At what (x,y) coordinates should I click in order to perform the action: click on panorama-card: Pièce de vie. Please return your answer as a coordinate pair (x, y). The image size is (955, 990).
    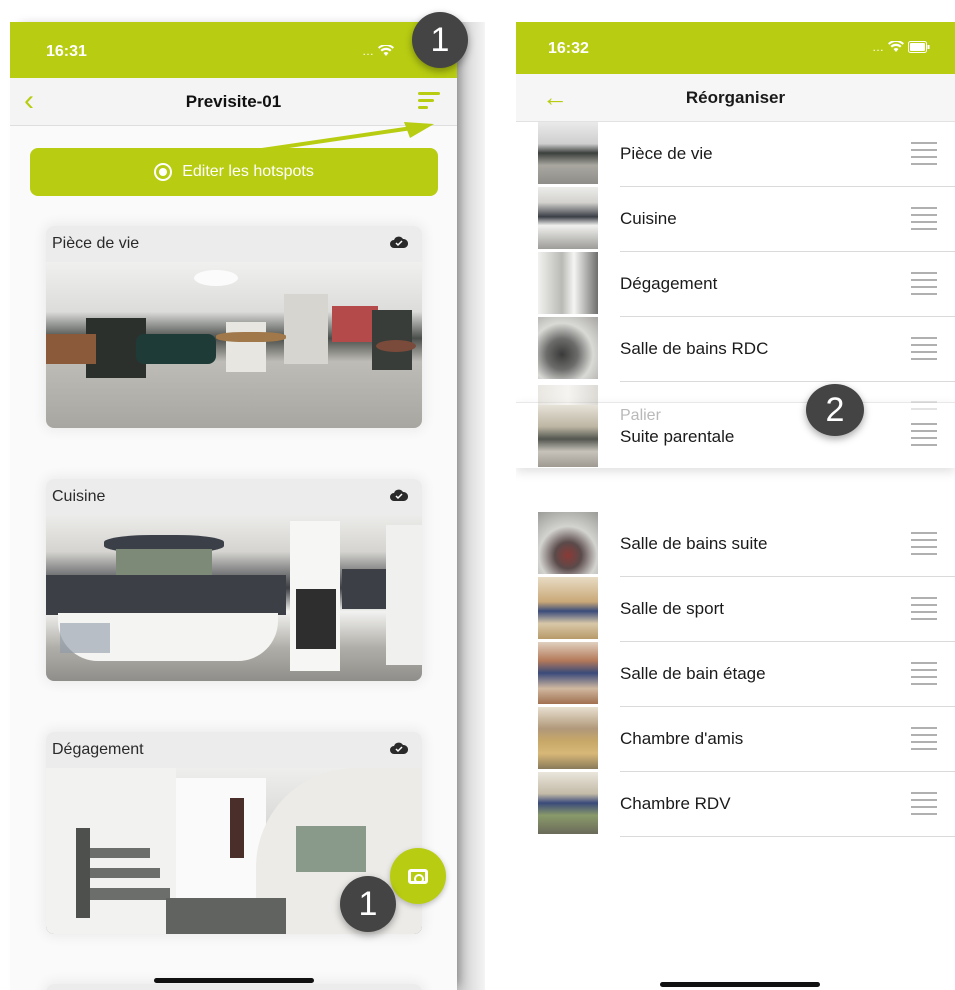
    Looking at the image, I should click on (234, 327).